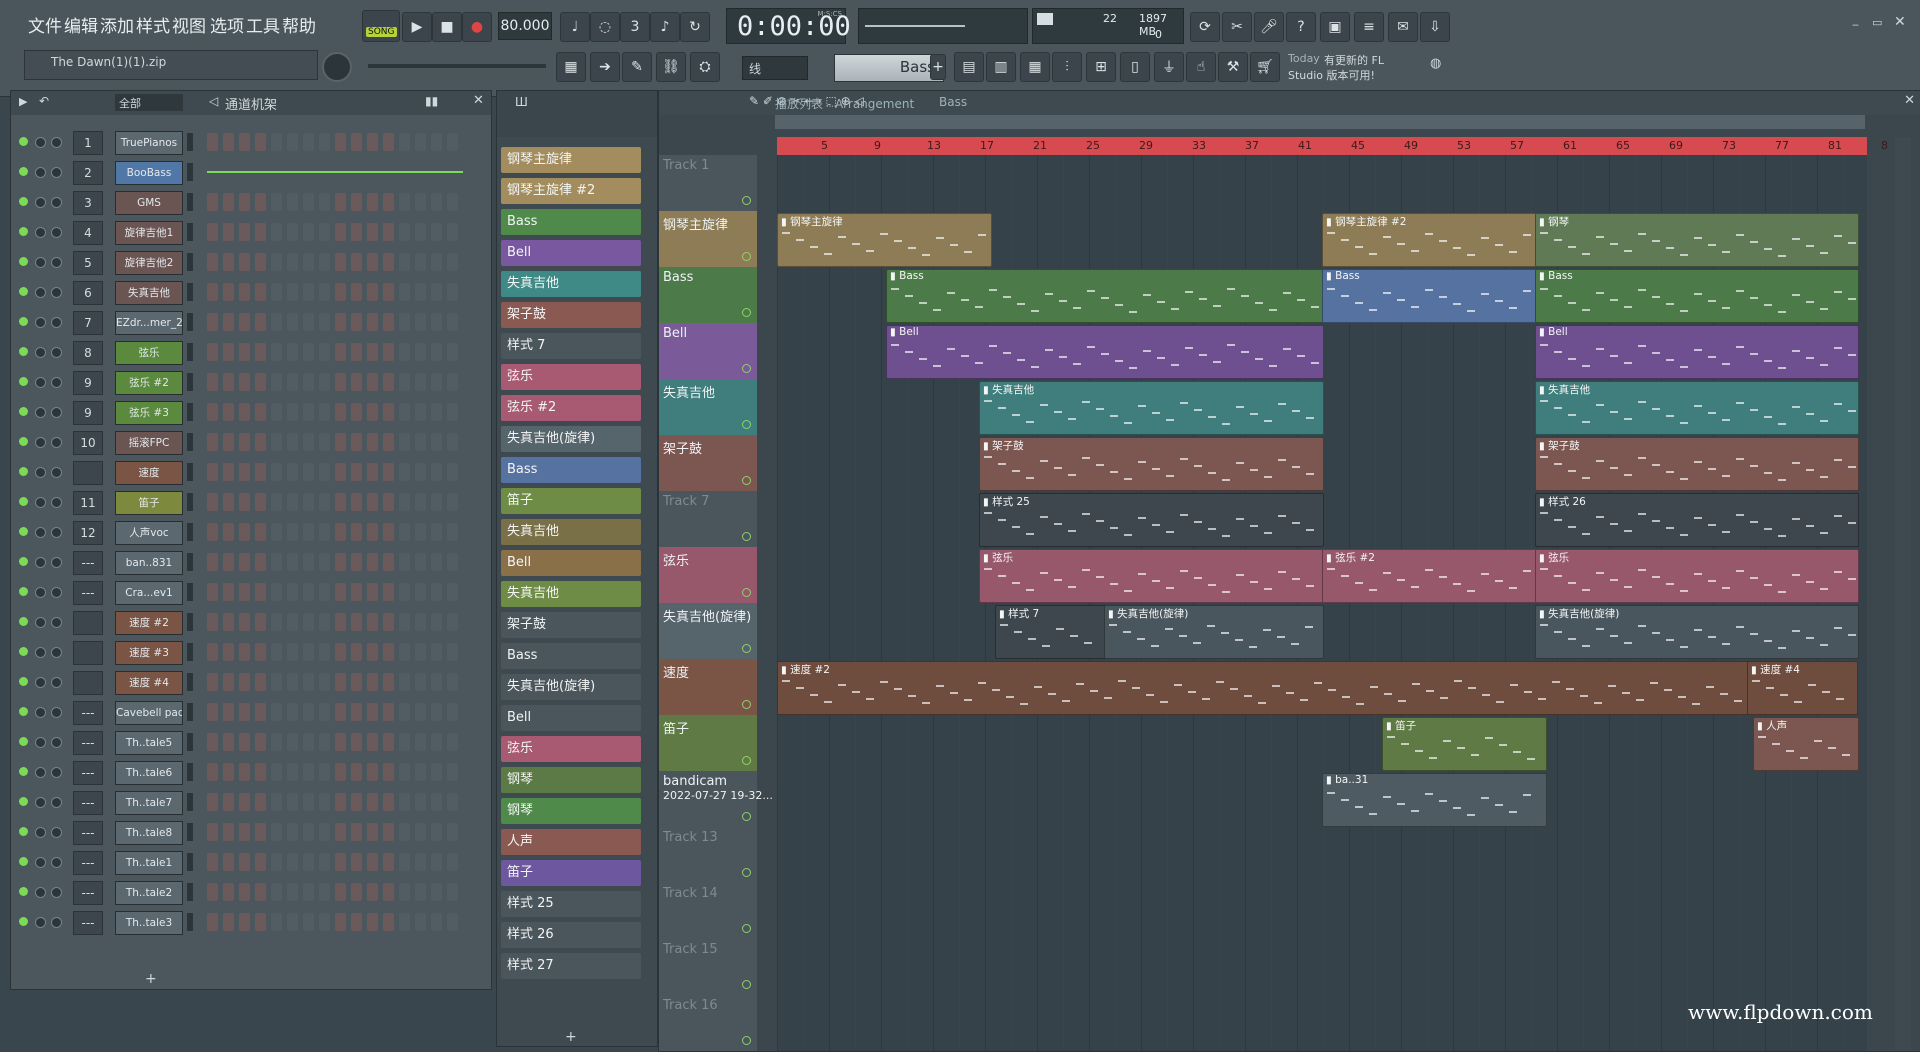 This screenshot has height=1052, width=1920. I want to click on channel-name-button: Th..tale1, so click(149, 863).